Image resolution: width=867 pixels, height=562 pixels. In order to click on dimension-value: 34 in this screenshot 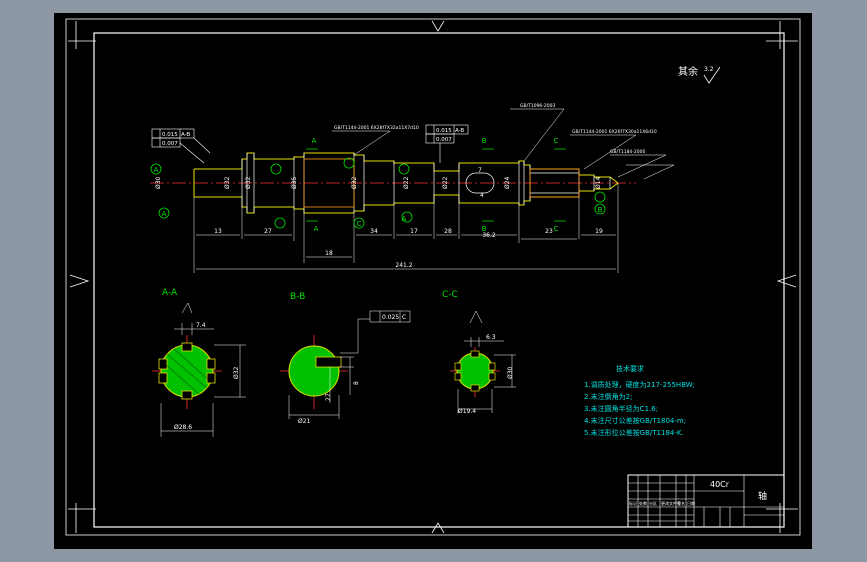, I will do `click(374, 231)`.